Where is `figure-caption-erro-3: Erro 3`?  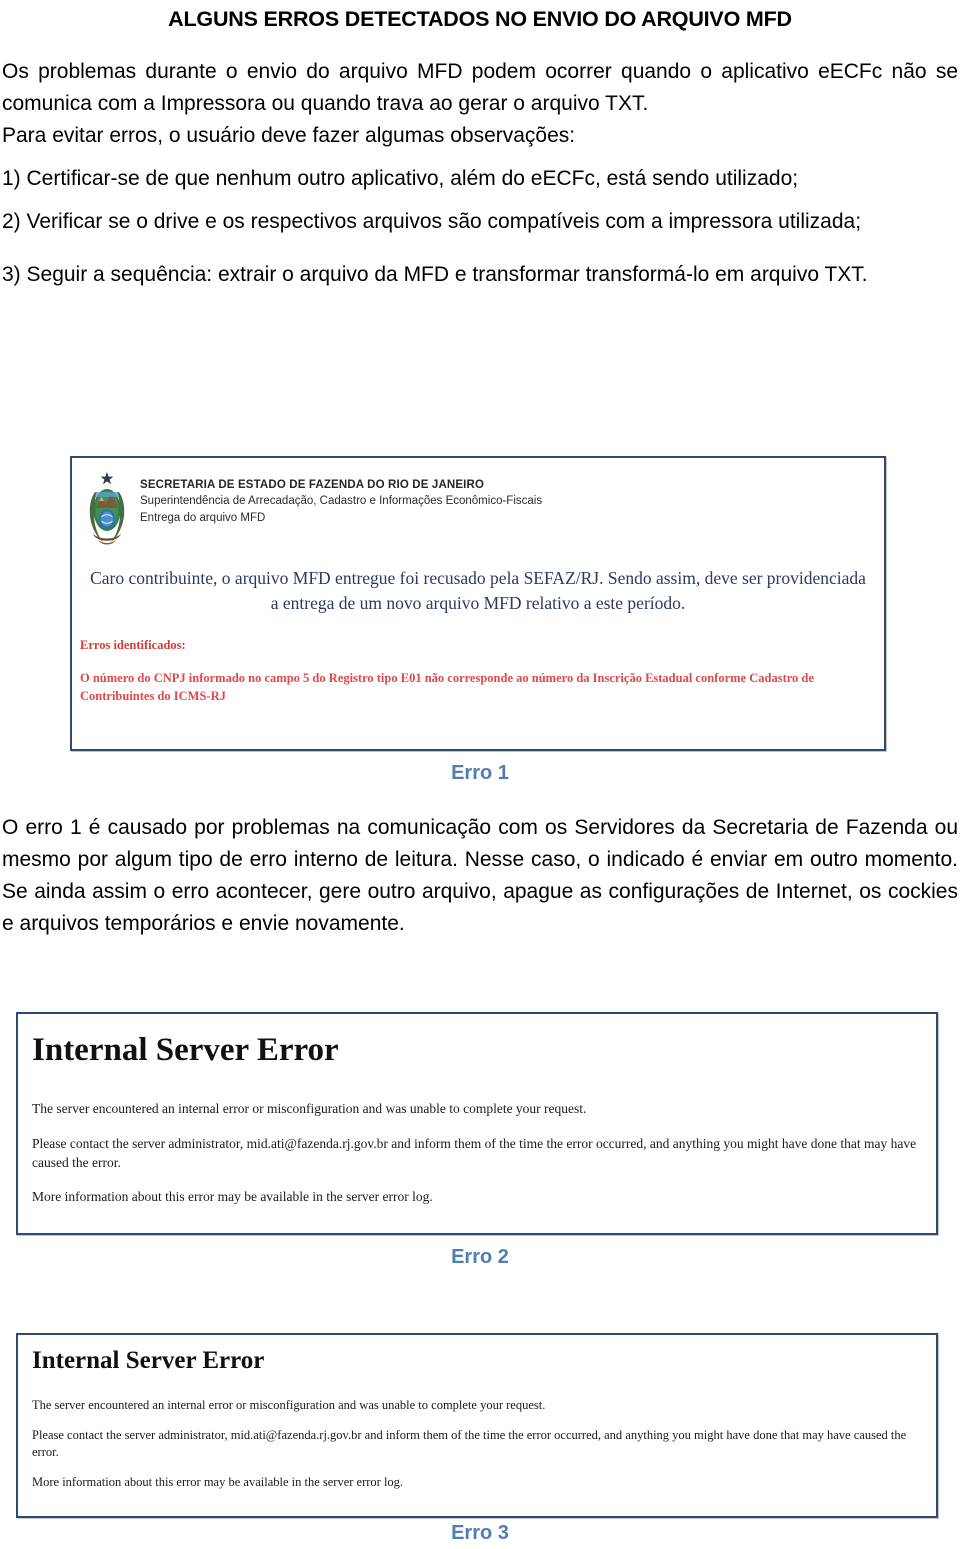
figure-caption-erro-3: Erro 3 is located at coordinates (480, 1533).